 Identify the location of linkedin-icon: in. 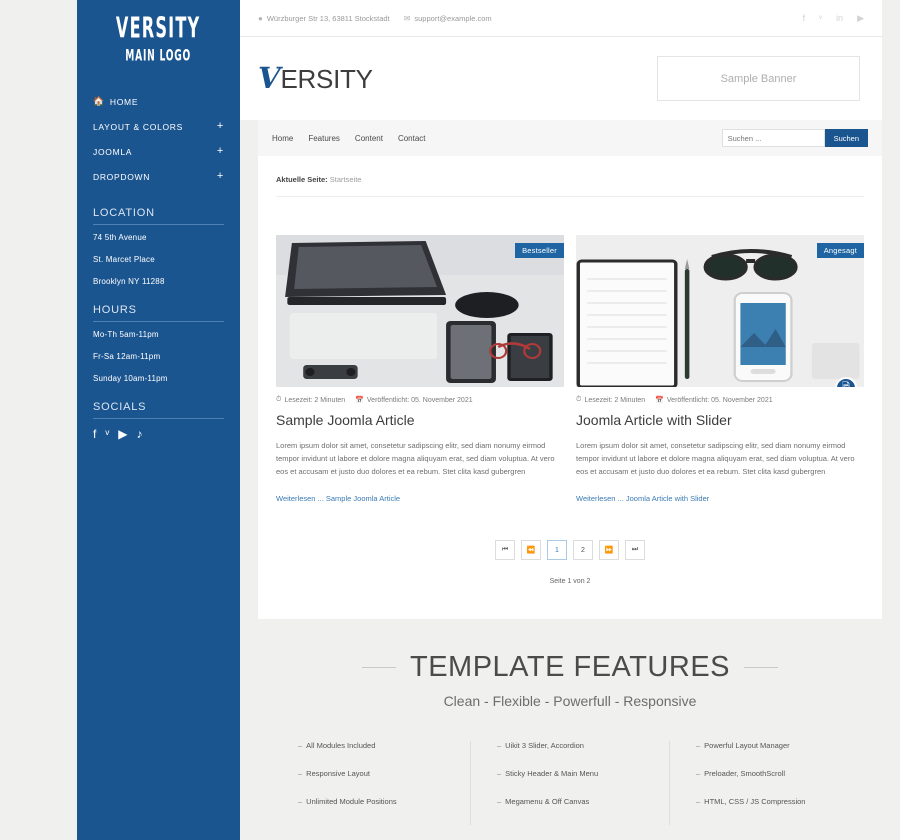
(839, 18).